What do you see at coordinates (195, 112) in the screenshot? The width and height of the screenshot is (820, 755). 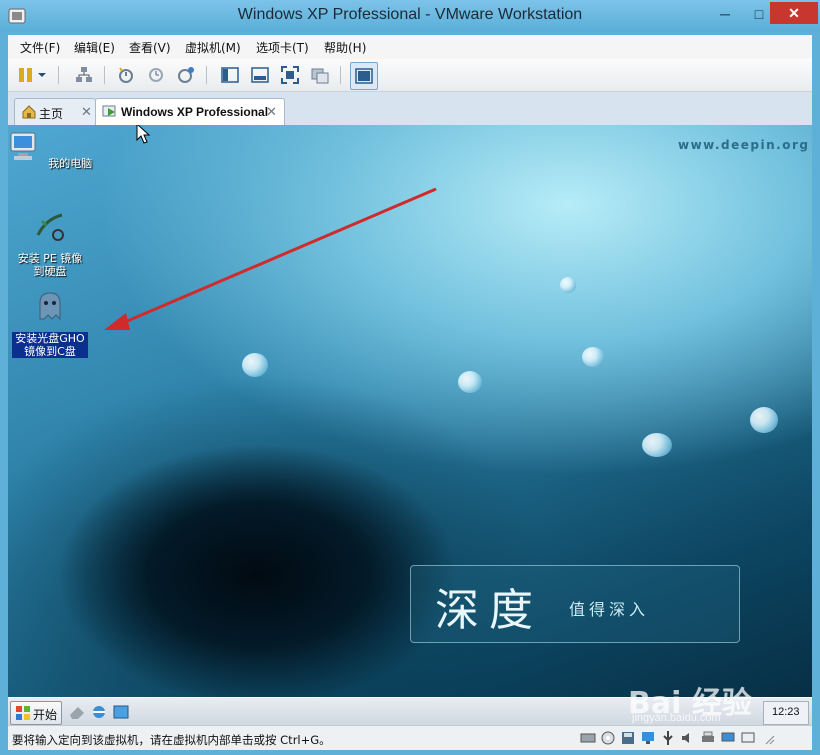 I see `tab-vm-label: Windows XP Professional` at bounding box center [195, 112].